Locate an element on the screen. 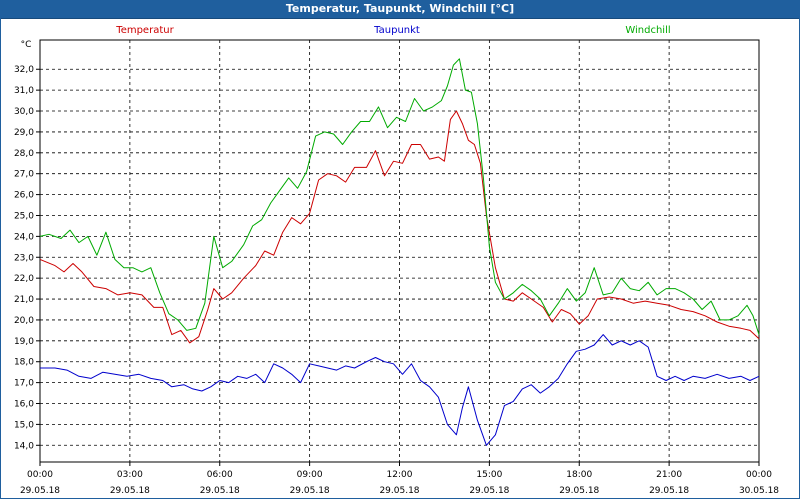 The height and width of the screenshot is (500, 800). x-tick-time-label: 06:00 is located at coordinates (220, 475).